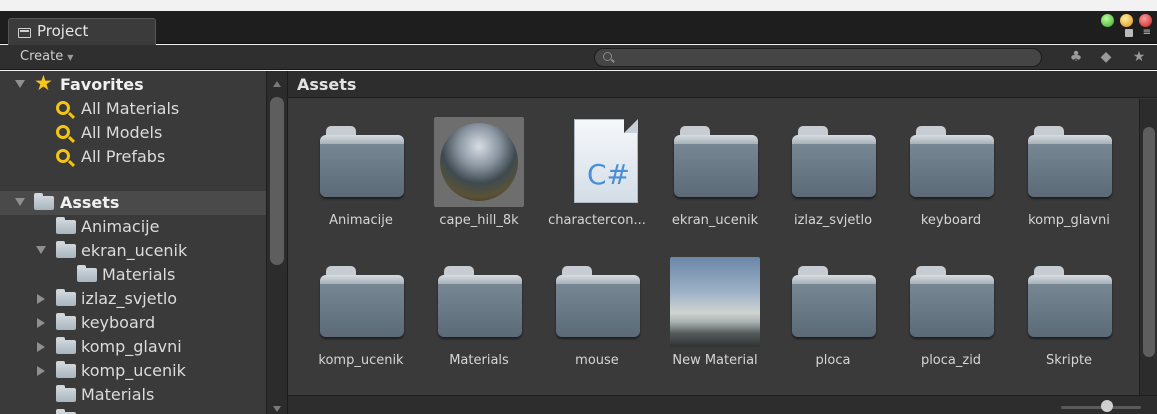 The height and width of the screenshot is (414, 1157). I want to click on assets-root-label: Assets, so click(90, 202).